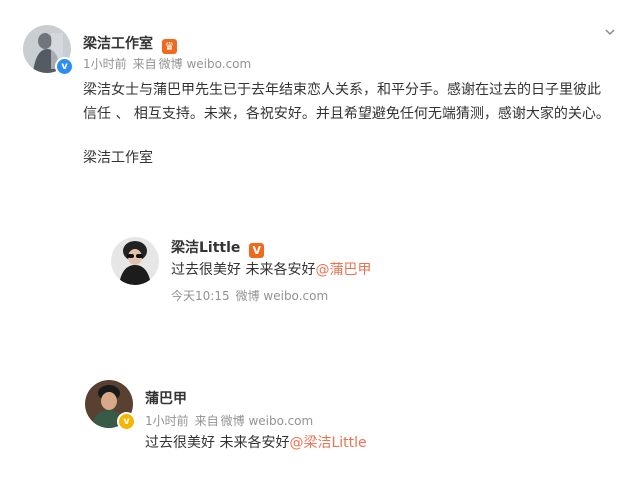 This screenshot has width=640, height=478. I want to click on post1-author: 梁洁工作室 ♛, so click(130, 43).